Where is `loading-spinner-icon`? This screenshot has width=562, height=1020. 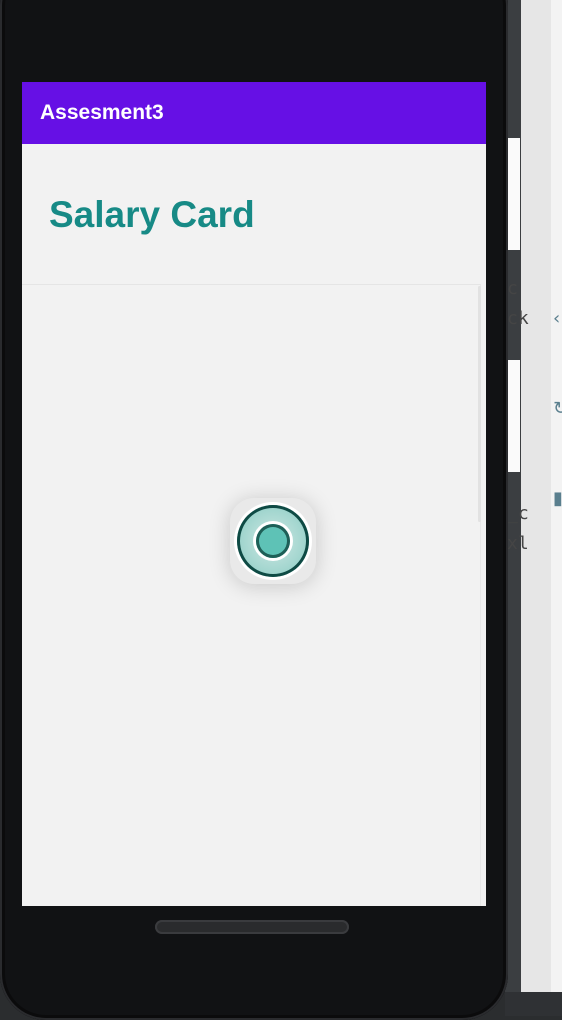
loading-spinner-icon is located at coordinates (273, 541).